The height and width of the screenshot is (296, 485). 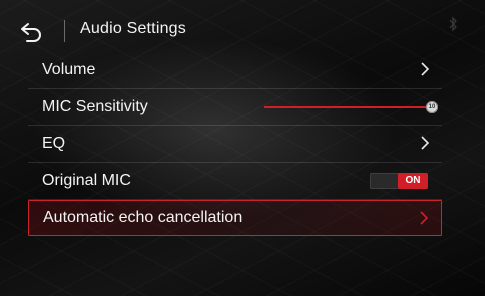 I want to click on menu-item-label: EQ, so click(x=54, y=143).